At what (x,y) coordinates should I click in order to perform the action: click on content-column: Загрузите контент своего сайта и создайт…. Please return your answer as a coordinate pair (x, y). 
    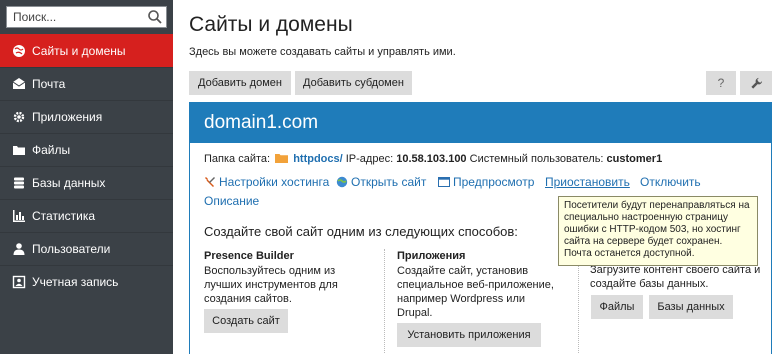
    Looking at the image, I should click on (677, 277).